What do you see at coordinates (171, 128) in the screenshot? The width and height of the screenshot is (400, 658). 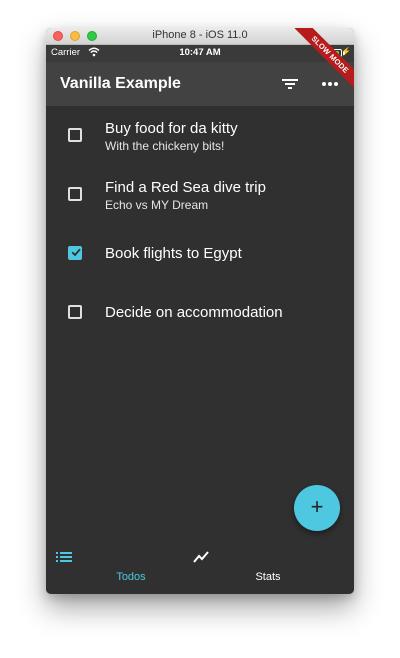 I see `todo-title: Buy food for da kitty` at bounding box center [171, 128].